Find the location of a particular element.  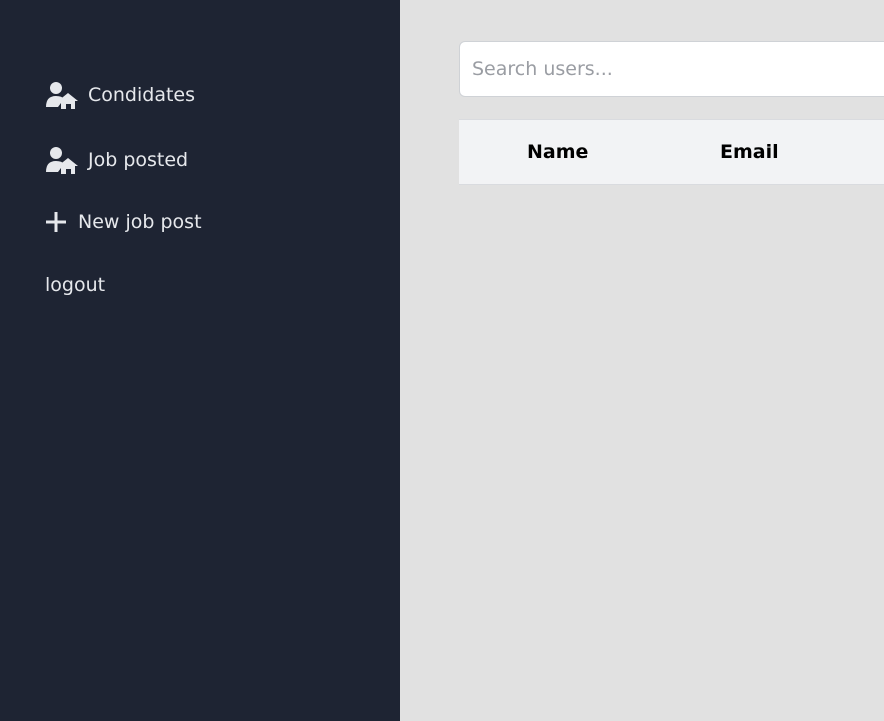

sidebar-item-new-job-post: New job post is located at coordinates (123, 222).